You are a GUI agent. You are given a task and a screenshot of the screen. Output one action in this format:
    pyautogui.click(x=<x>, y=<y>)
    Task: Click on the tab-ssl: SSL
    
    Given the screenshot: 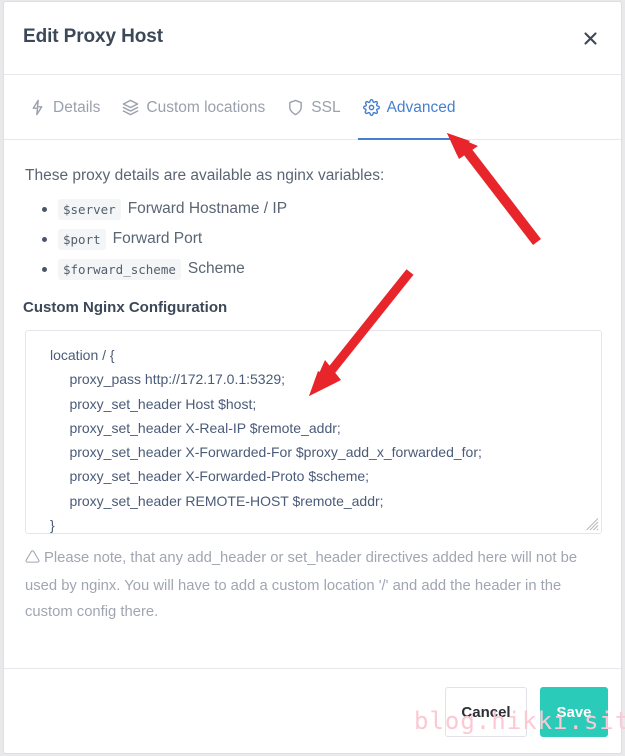 What is the action you would take?
    pyautogui.click(x=313, y=107)
    